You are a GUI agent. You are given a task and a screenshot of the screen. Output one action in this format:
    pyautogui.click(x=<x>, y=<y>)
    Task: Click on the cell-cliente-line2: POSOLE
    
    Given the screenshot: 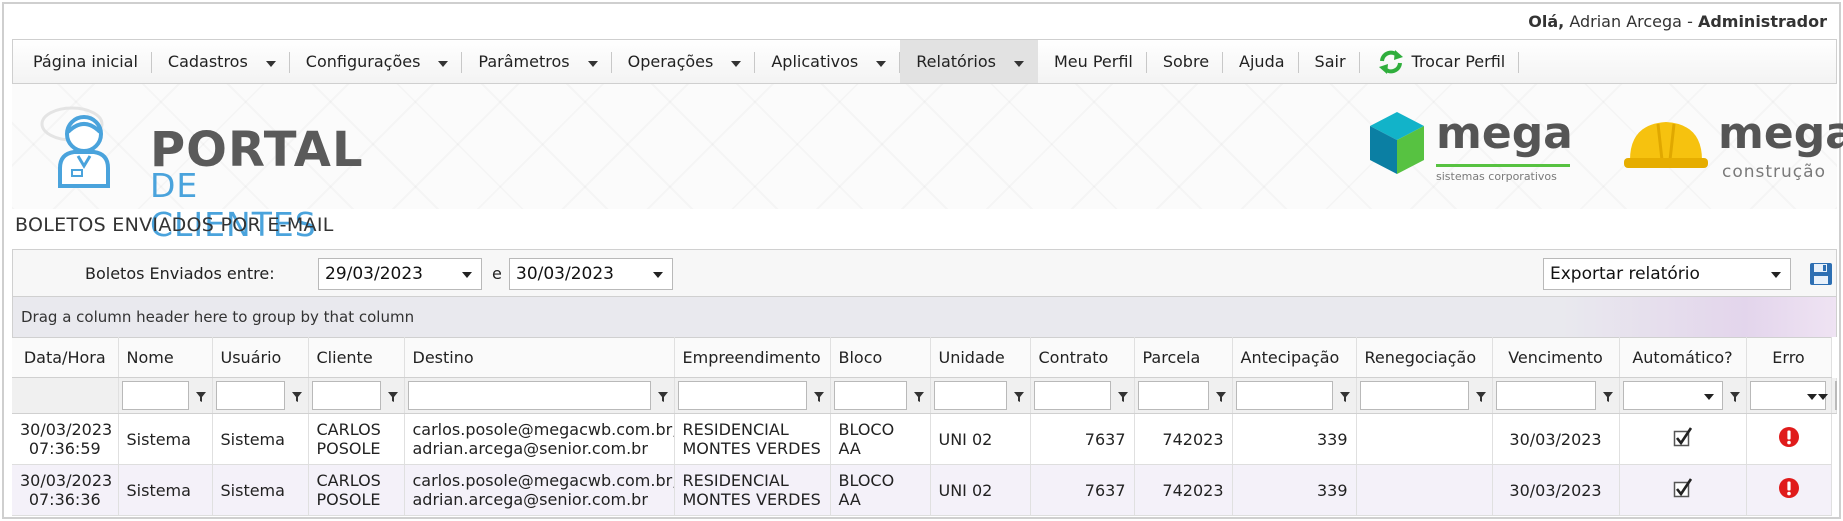 What is the action you would take?
    pyautogui.click(x=348, y=499)
    